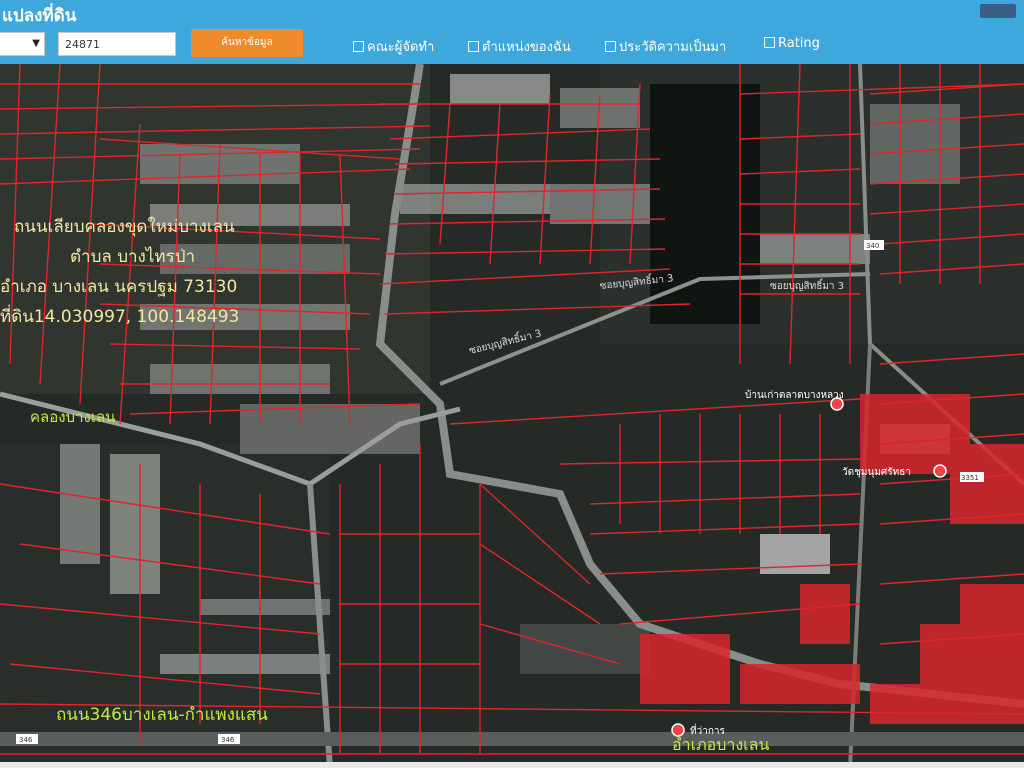 Image resolution: width=1024 pixels, height=768 pixels. Describe the element at coordinates (132, 256) in the screenshot. I see `info-line-2: ตำบล บางไทรป่า` at that location.